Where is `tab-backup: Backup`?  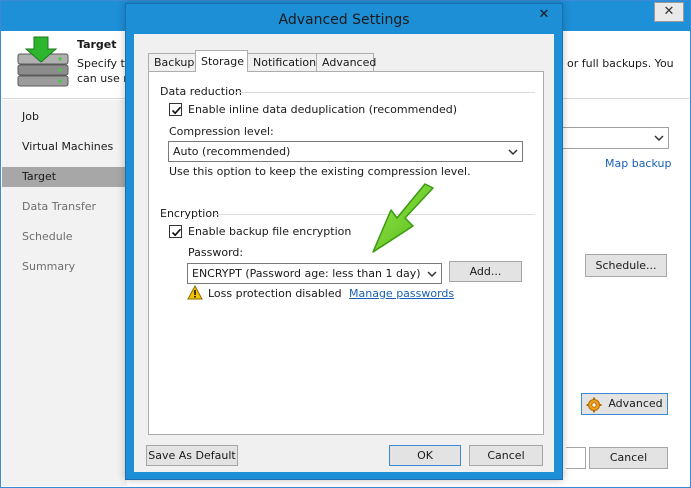 tab-backup: Backup is located at coordinates (172, 62).